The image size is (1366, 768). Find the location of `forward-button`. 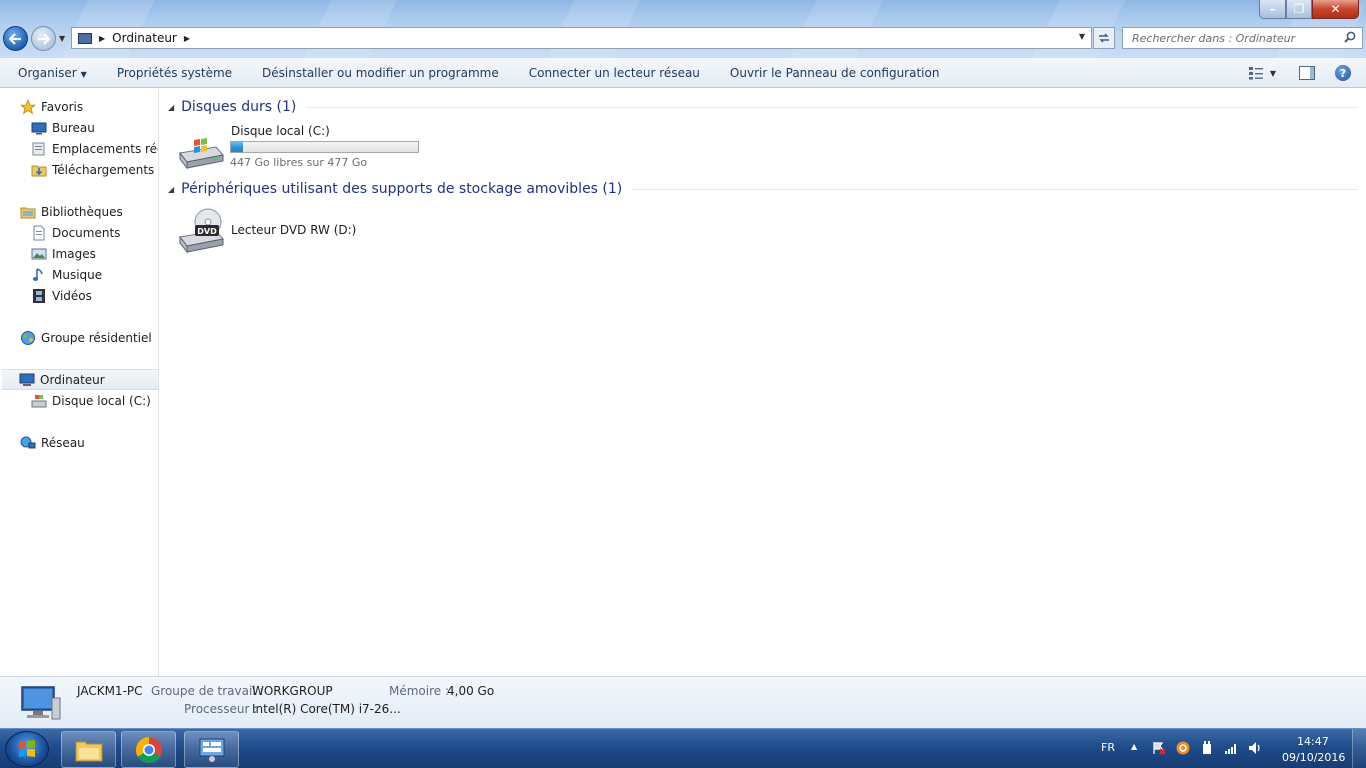

forward-button is located at coordinates (43, 38).